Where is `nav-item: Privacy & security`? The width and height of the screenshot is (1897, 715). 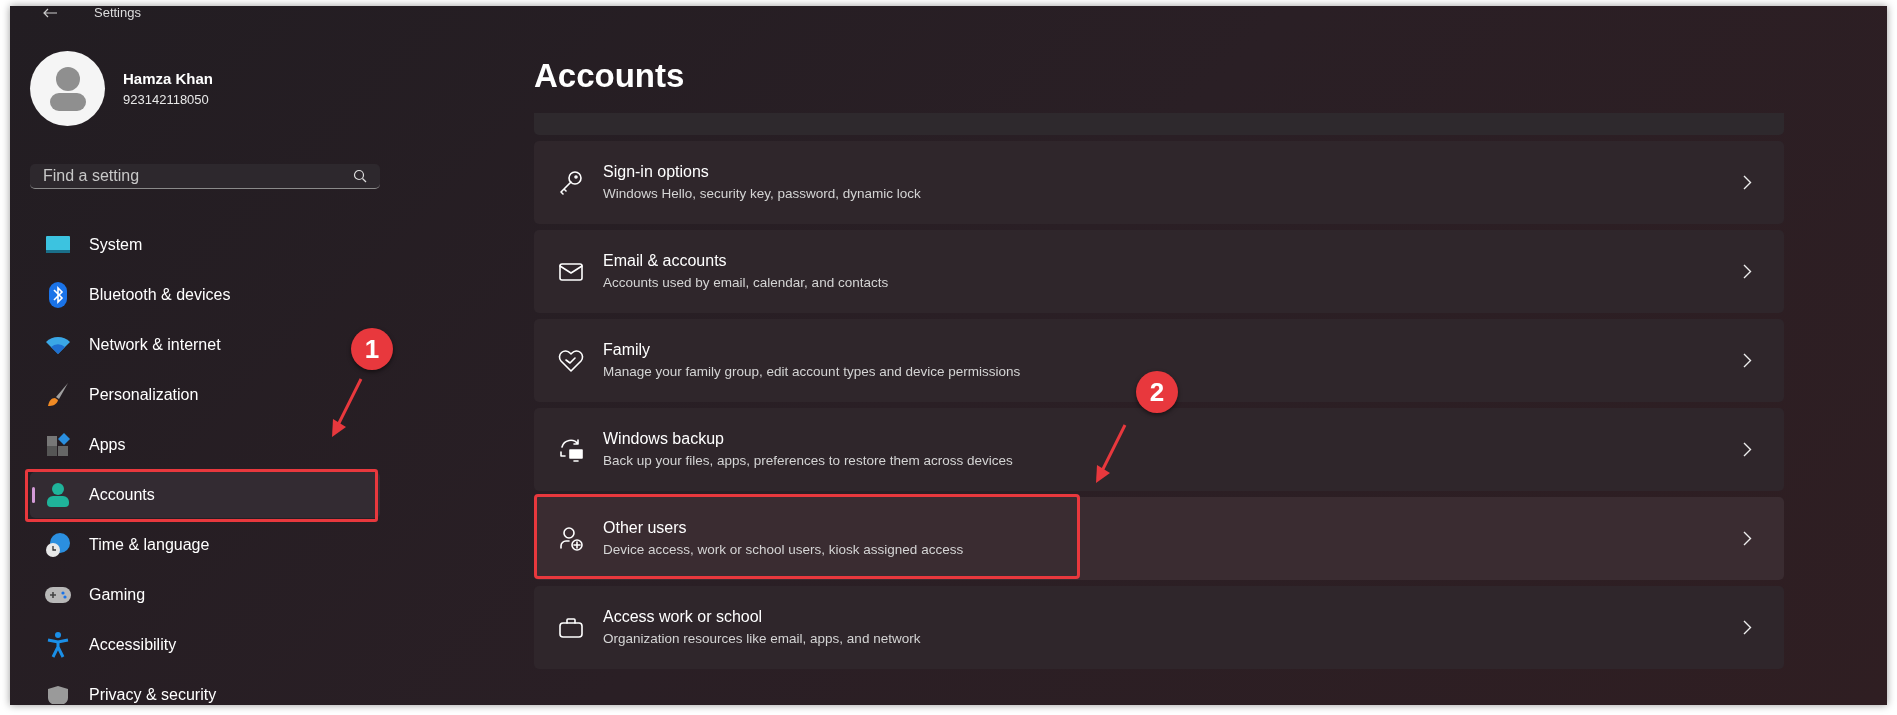 nav-item: Privacy & security is located at coordinates (129, 688).